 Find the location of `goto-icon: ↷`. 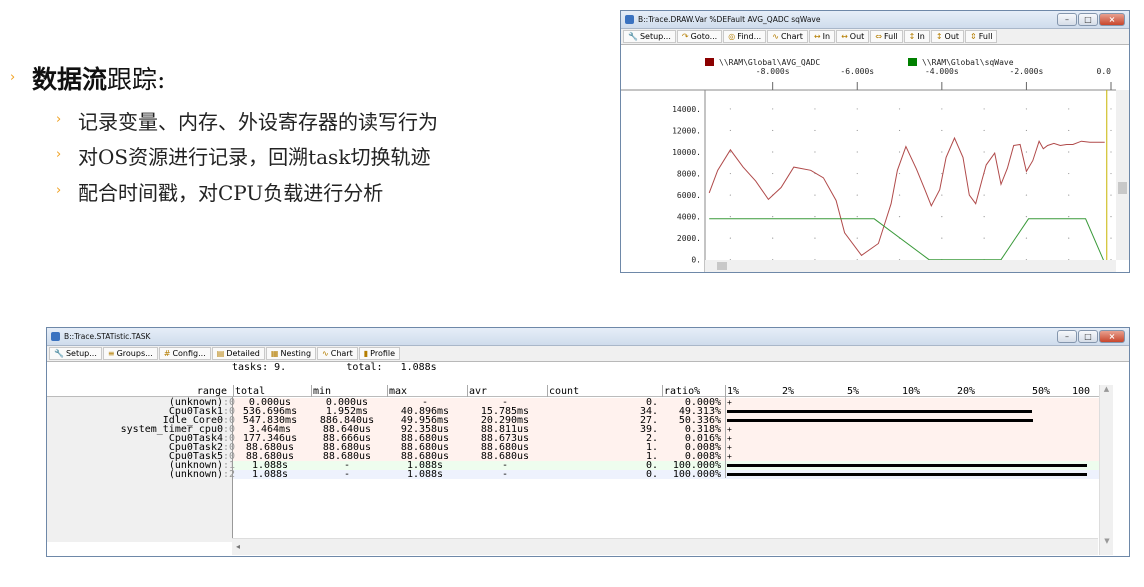

goto-icon: ↷ is located at coordinates (685, 36).